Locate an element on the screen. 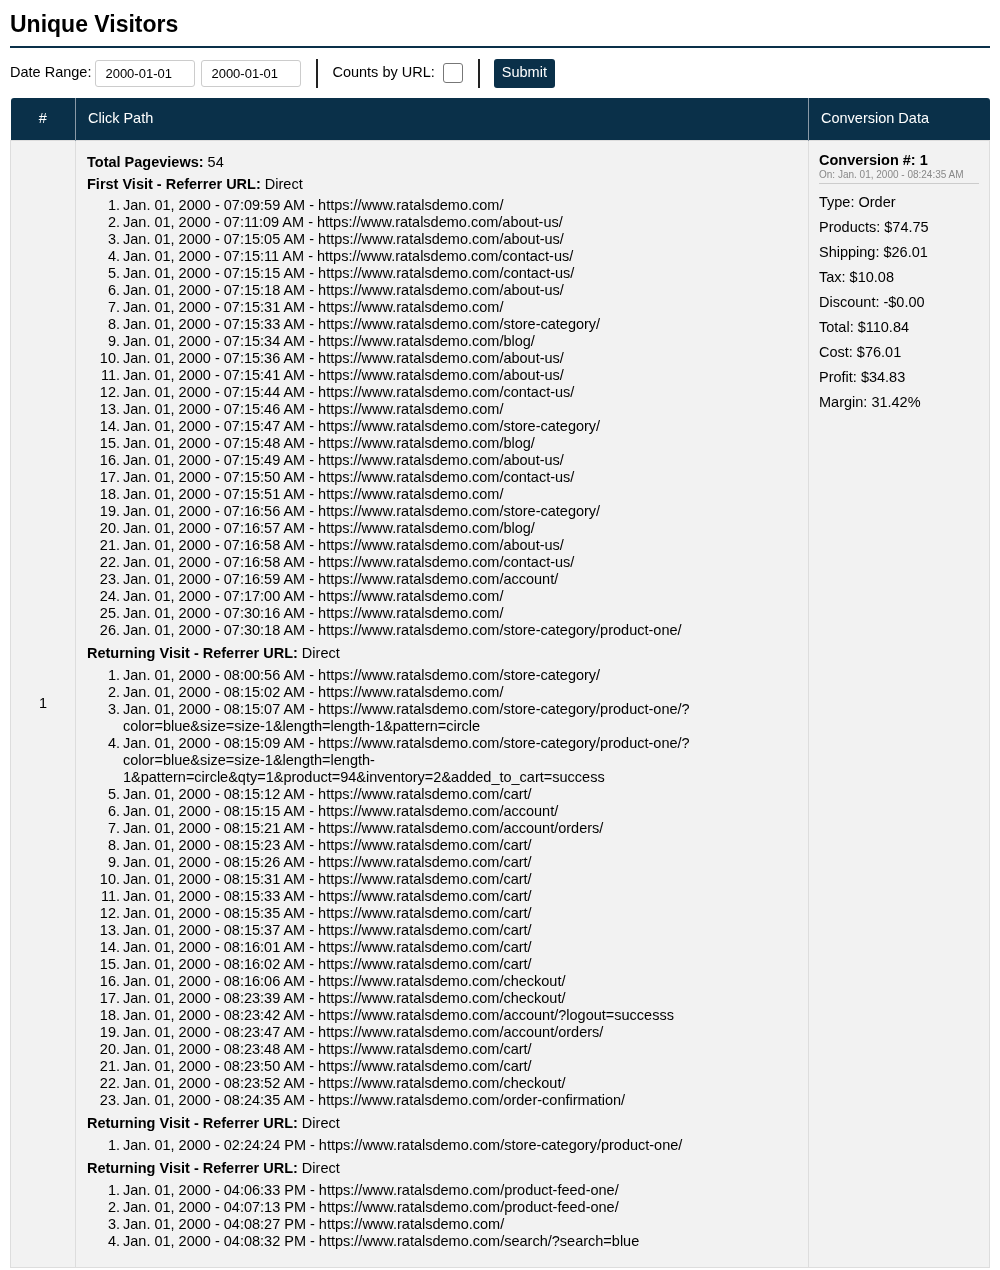 This screenshot has height=1270, width=1000. conversion-date: On: Jan. 01, 2000 - 08:24:35 AM is located at coordinates (899, 176).